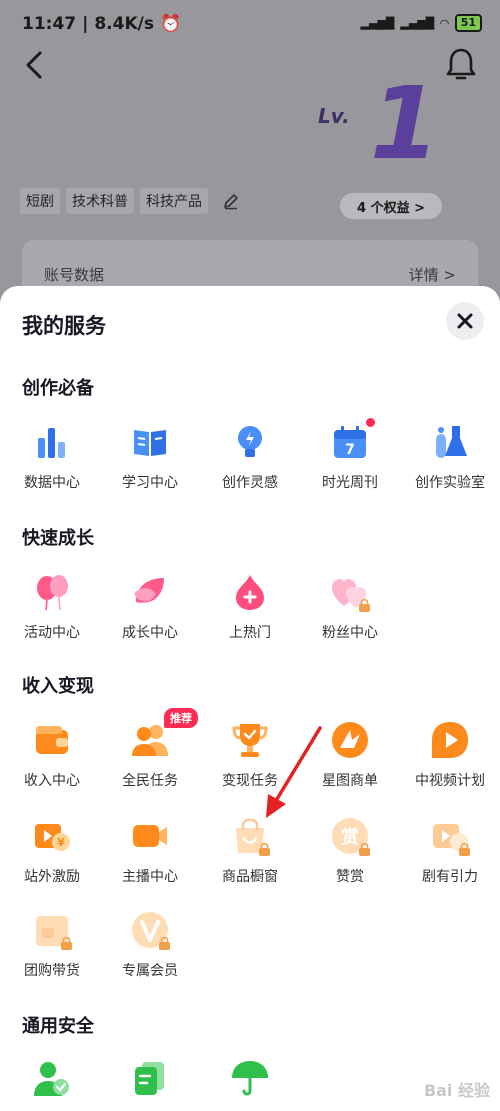 This screenshot has height=1111, width=500. Describe the element at coordinates (58, 1026) in the screenshot. I see `section-title-security: 通用安全` at that location.